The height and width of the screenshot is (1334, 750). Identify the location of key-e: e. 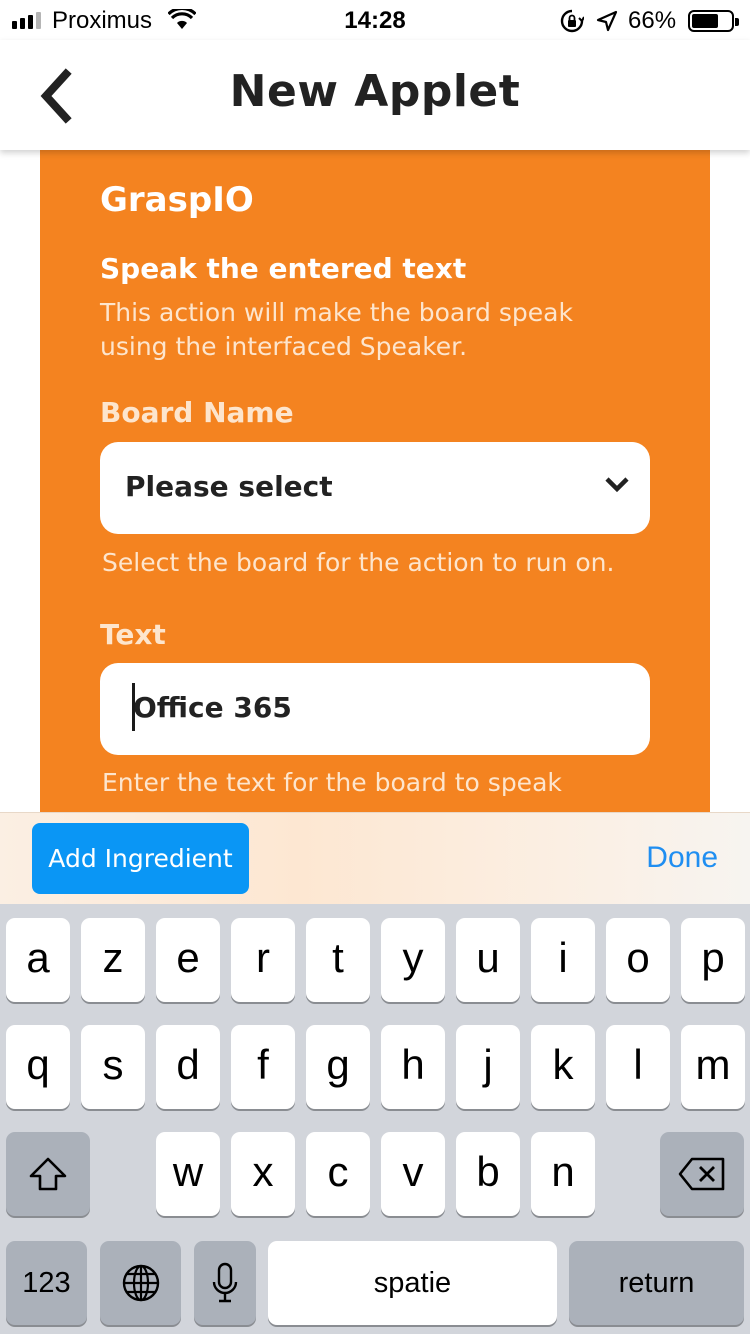
(188, 960).